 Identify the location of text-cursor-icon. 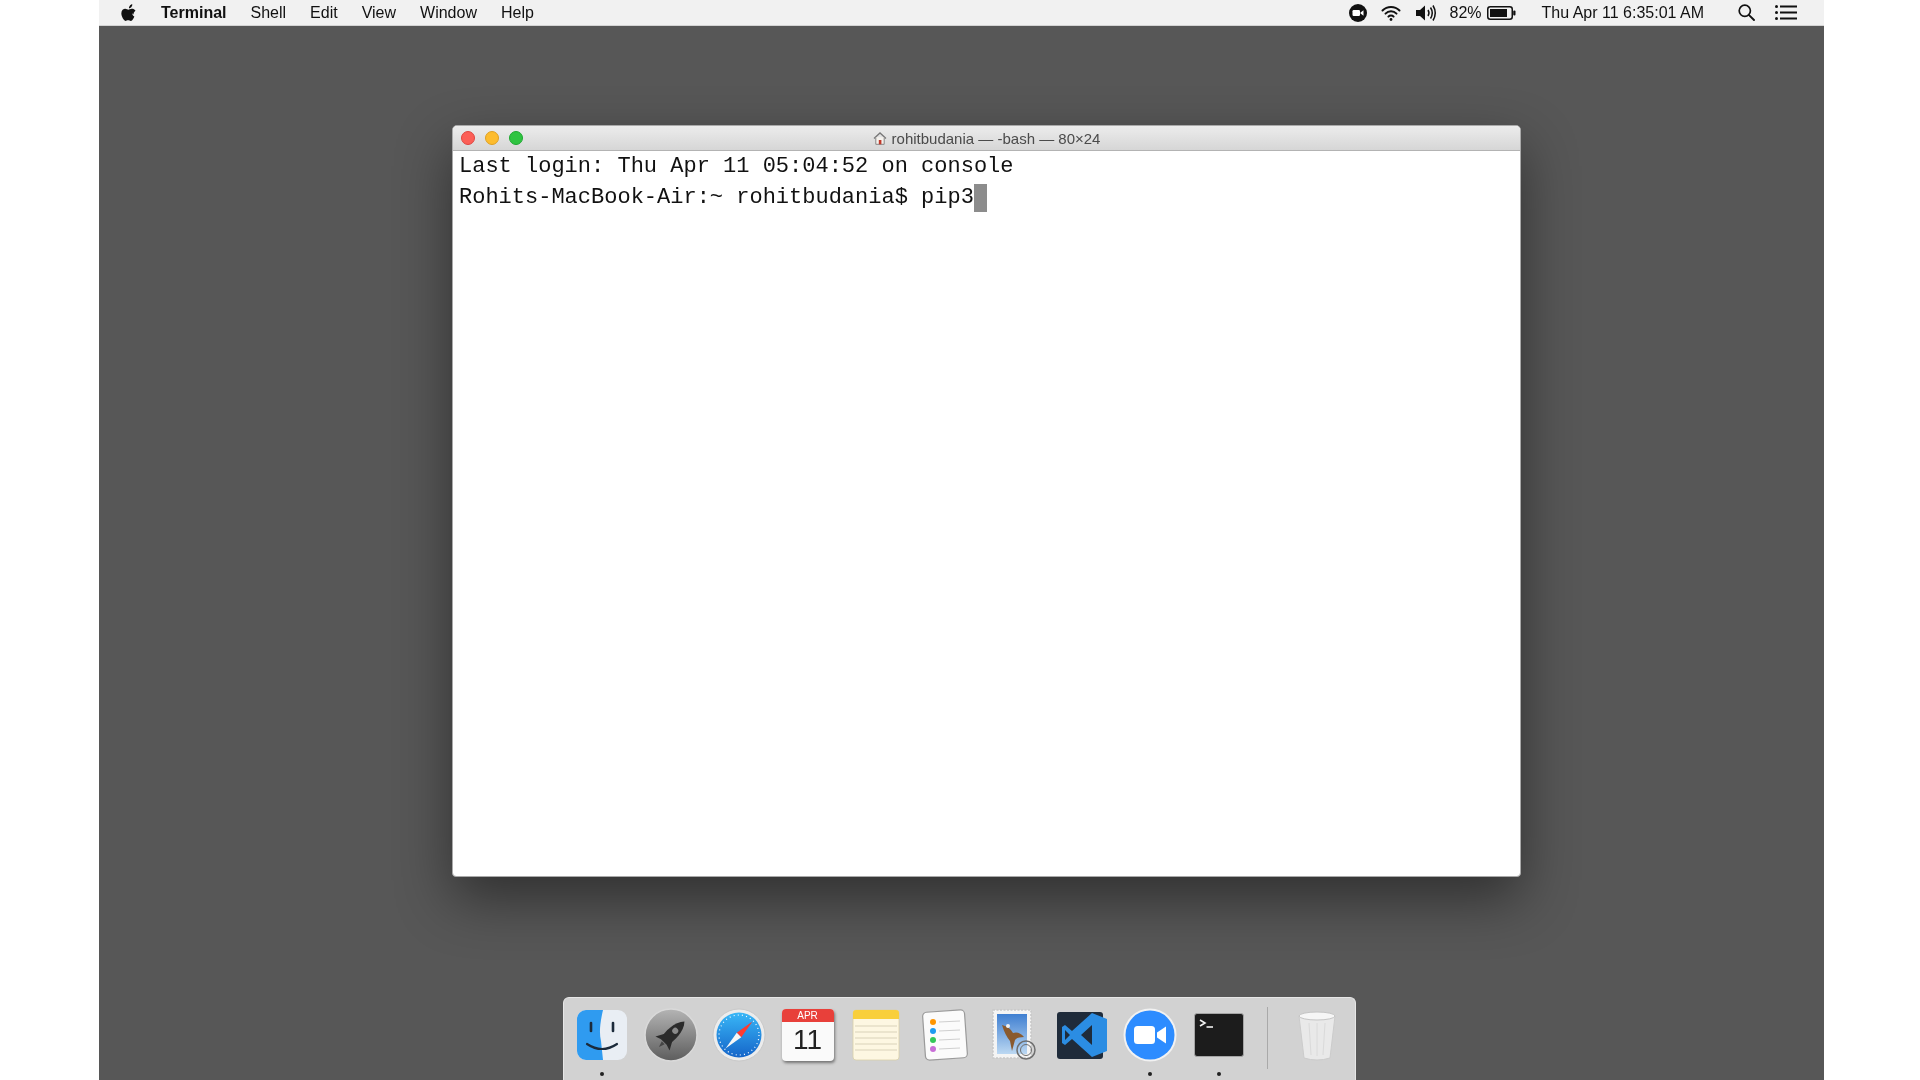
(980, 197).